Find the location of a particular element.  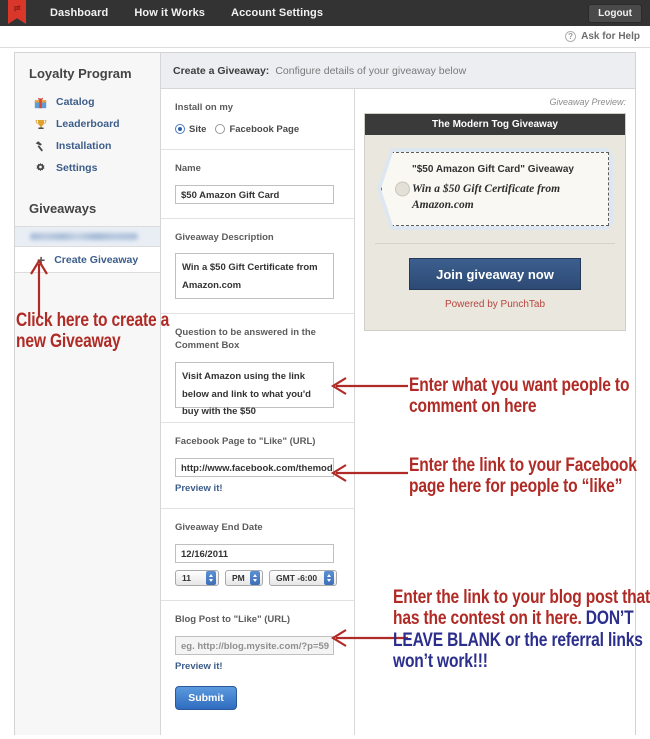

powered-by-label: Powered by PunchTab is located at coordinates (495, 305).